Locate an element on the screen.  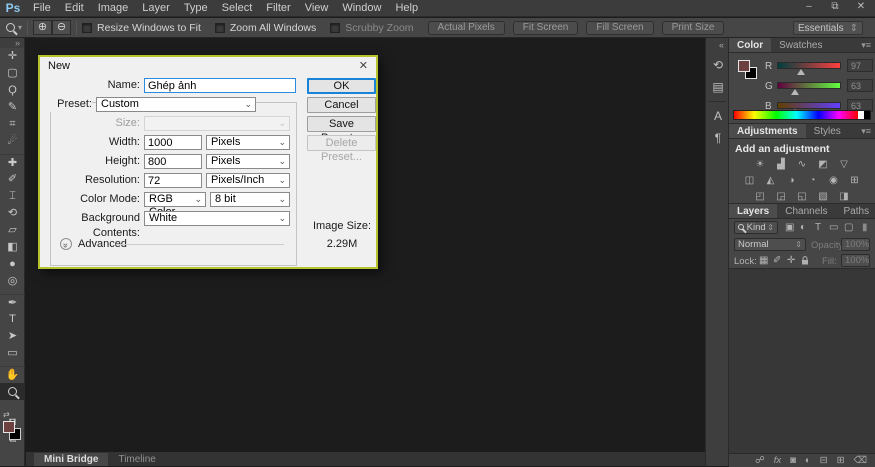
menu-view: View is located at coordinates (317, 8).